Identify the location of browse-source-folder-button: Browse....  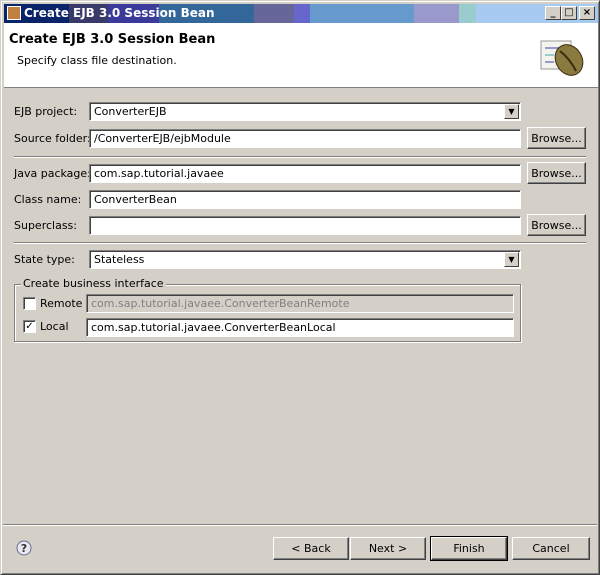
(556, 138).